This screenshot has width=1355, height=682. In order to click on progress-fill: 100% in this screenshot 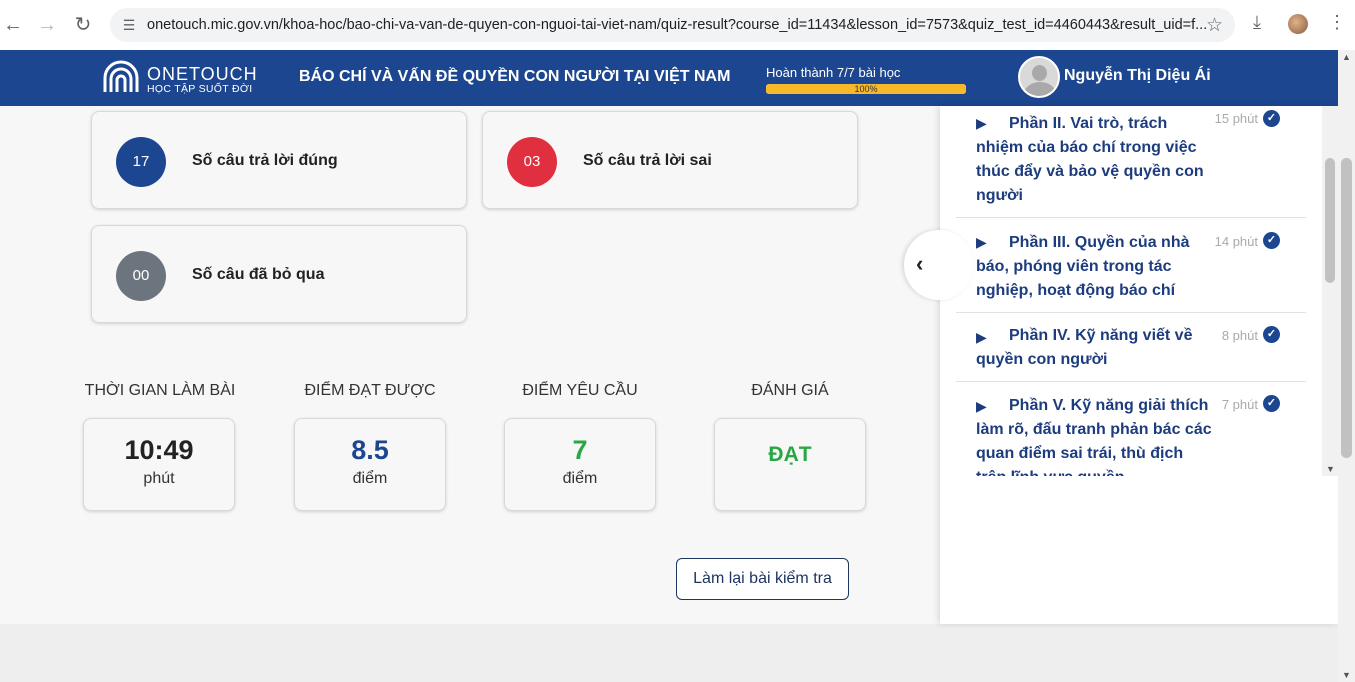, I will do `click(866, 89)`.